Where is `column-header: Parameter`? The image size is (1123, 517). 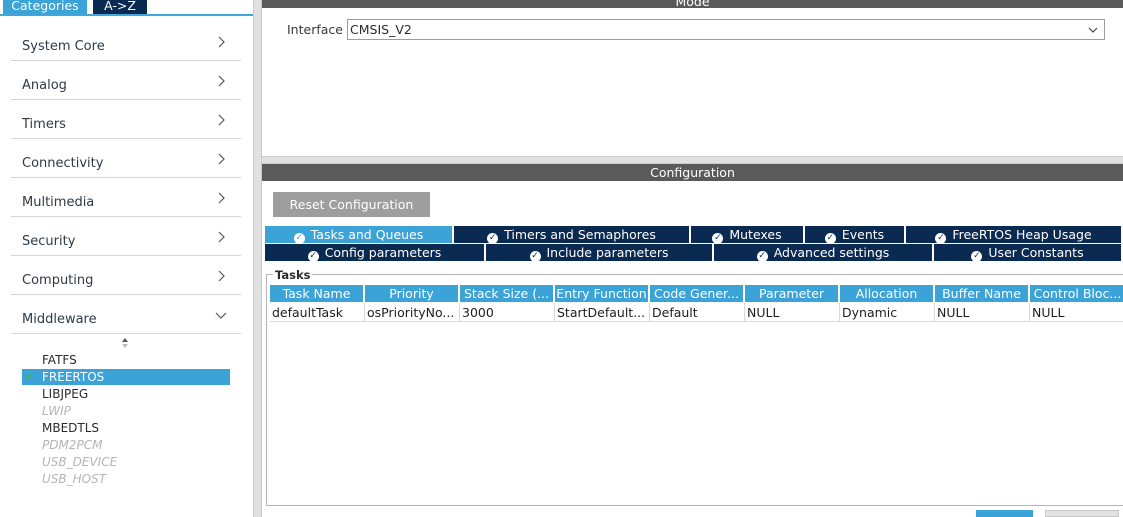
column-header: Parameter is located at coordinates (792, 293).